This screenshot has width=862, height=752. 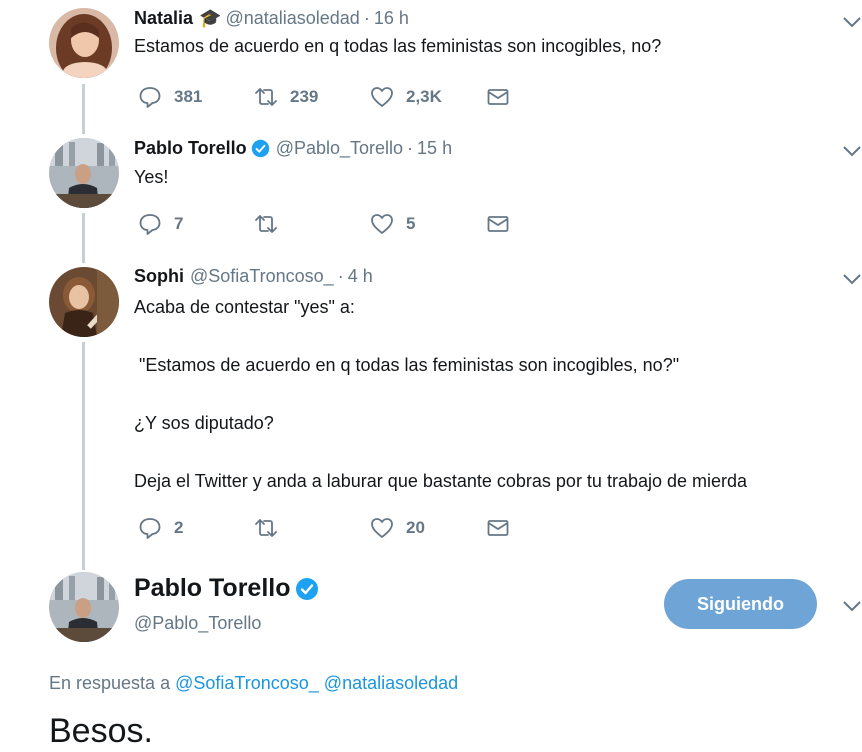 What do you see at coordinates (292, 18) in the screenshot?
I see `user-handle: @nataliasoledad` at bounding box center [292, 18].